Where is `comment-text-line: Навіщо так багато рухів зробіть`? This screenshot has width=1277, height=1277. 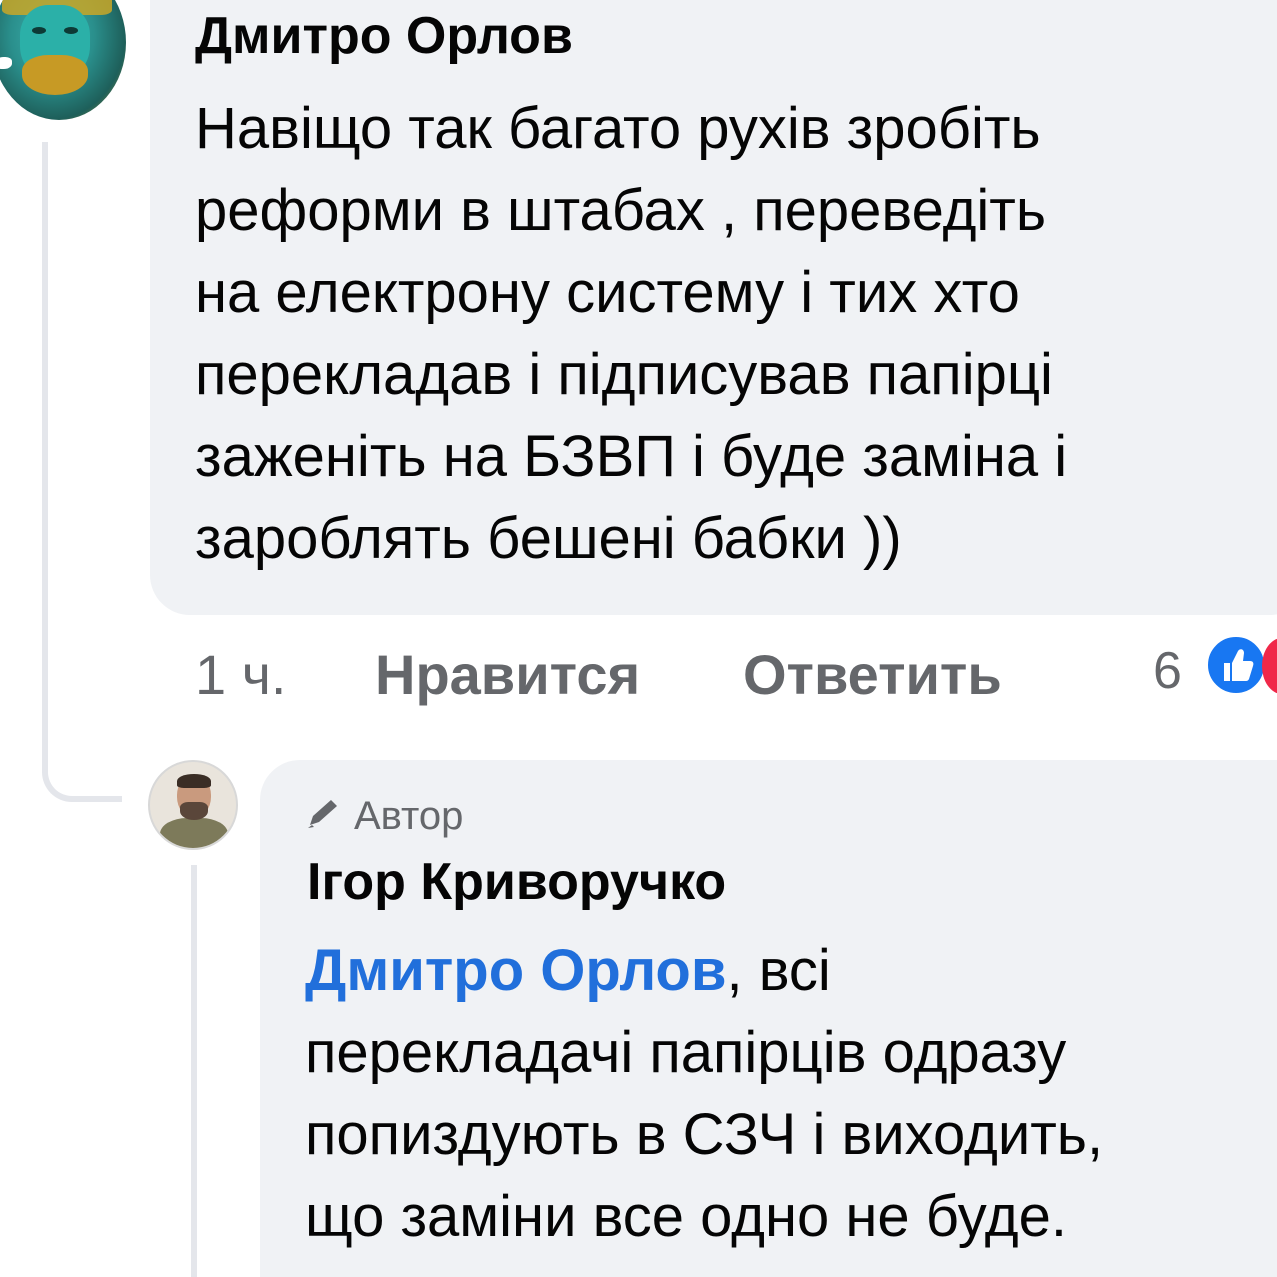
comment-text-line: Навіщо так багато рухів зробіть is located at coordinates (618, 128).